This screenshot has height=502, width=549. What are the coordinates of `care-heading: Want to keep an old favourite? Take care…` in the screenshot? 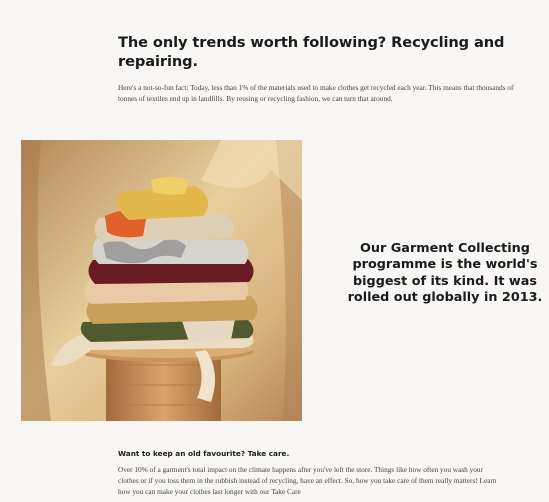 It's located at (204, 453).